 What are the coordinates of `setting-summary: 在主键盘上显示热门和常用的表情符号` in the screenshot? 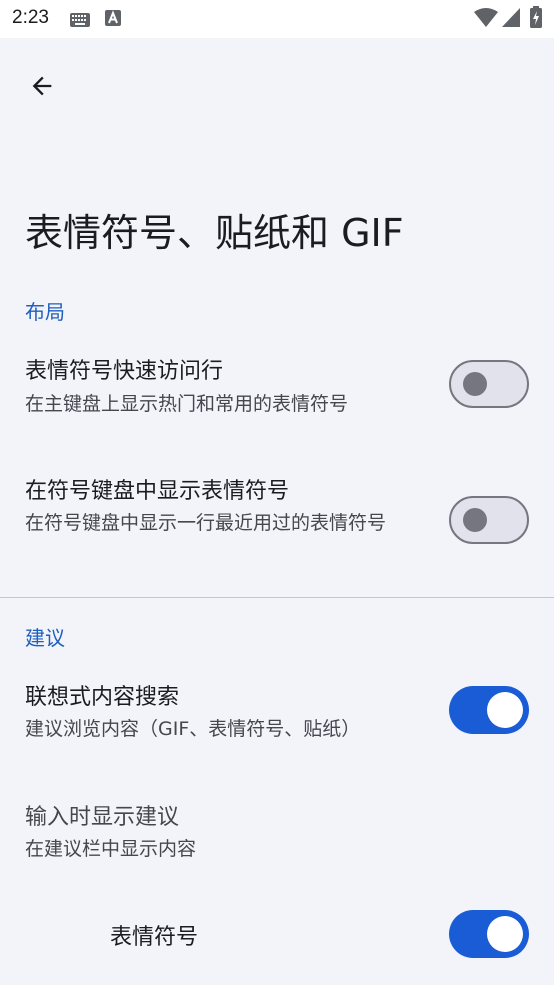 It's located at (187, 404).